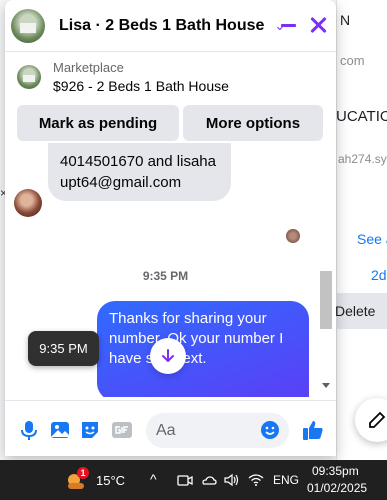  What do you see at coordinates (345, 20) in the screenshot?
I see `background-text-top: N` at bounding box center [345, 20].